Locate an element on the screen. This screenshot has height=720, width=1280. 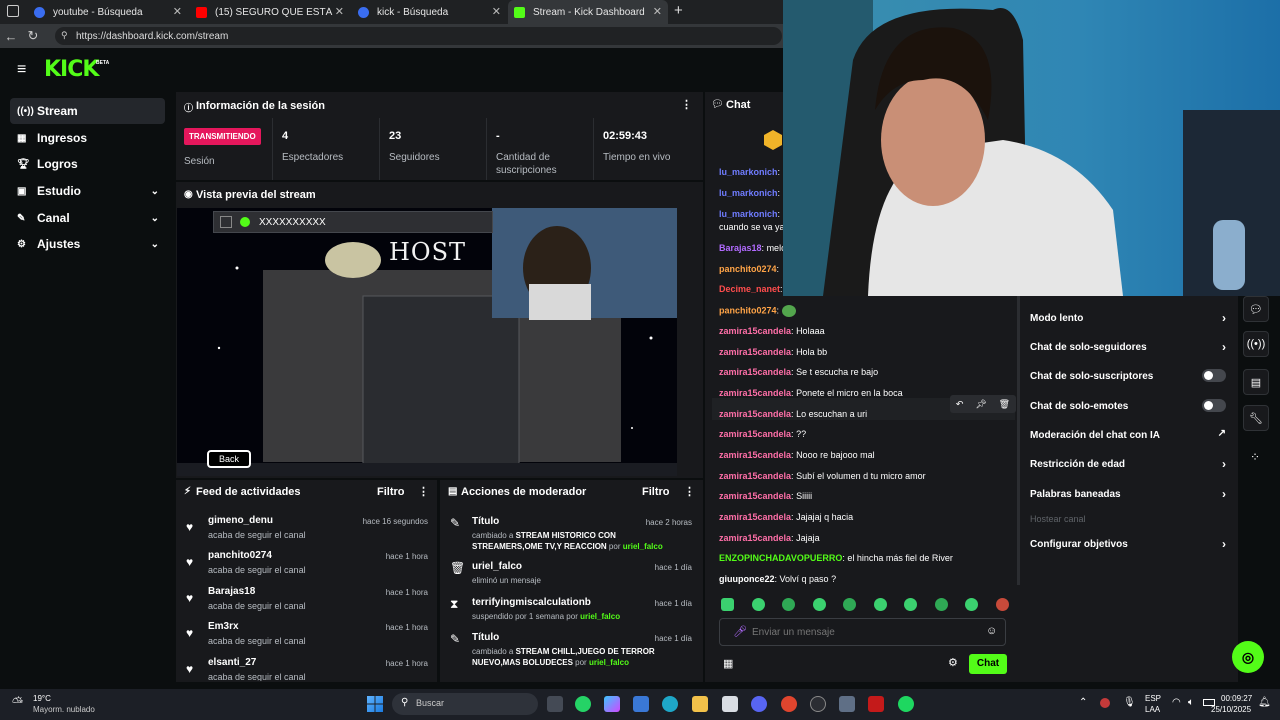
chat-message: zamira15candela: Jajaja is located at coordinates (769, 538).